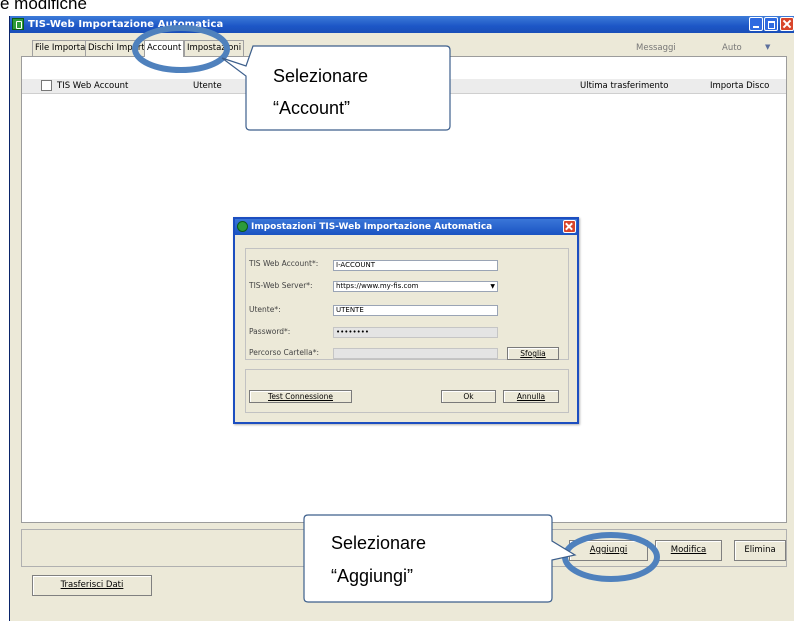 The image size is (794, 621). I want to click on edit-button: Modifica, so click(688, 550).